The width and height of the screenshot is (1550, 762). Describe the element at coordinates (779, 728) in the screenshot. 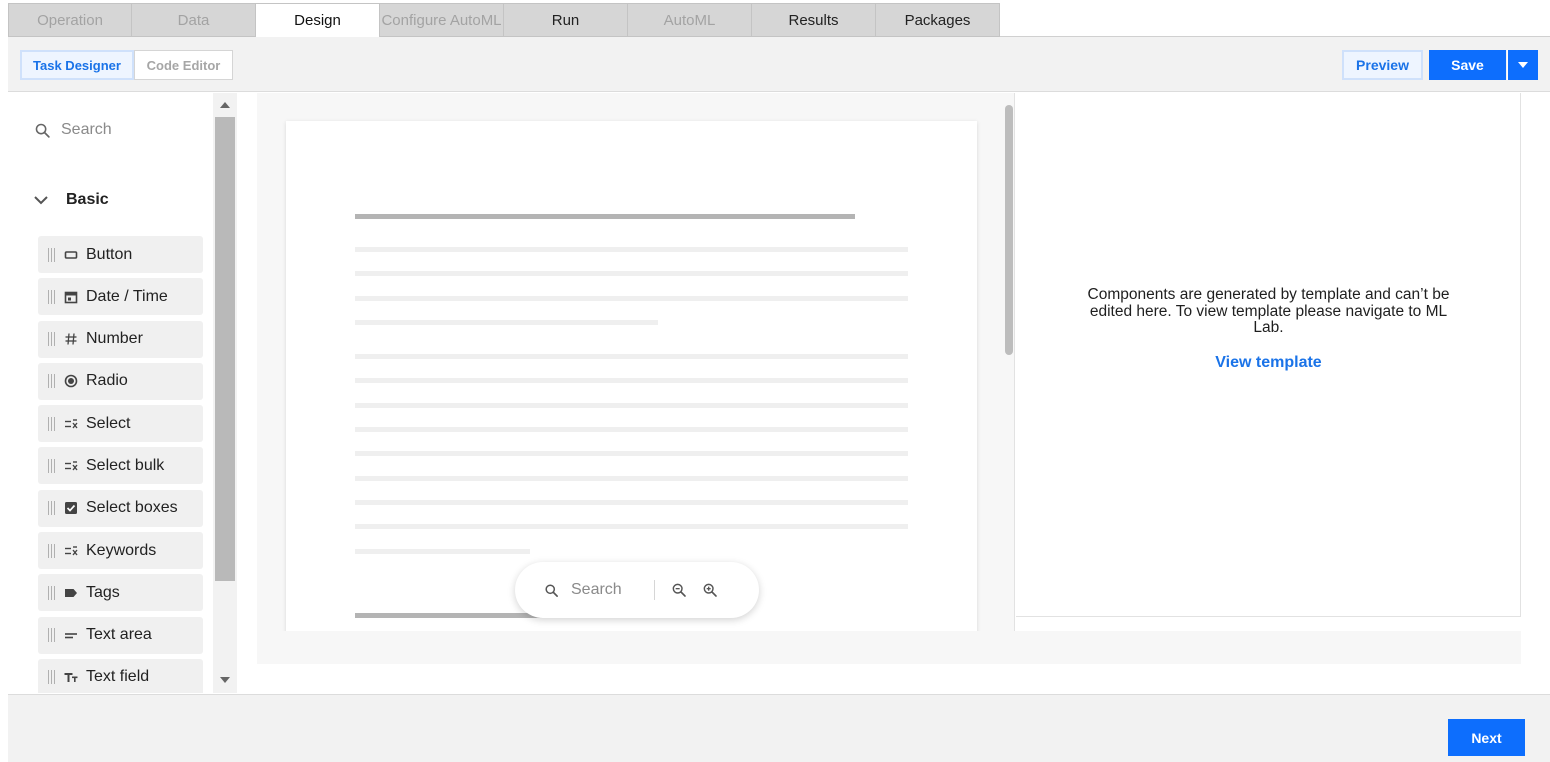

I see `footer: Next` at that location.